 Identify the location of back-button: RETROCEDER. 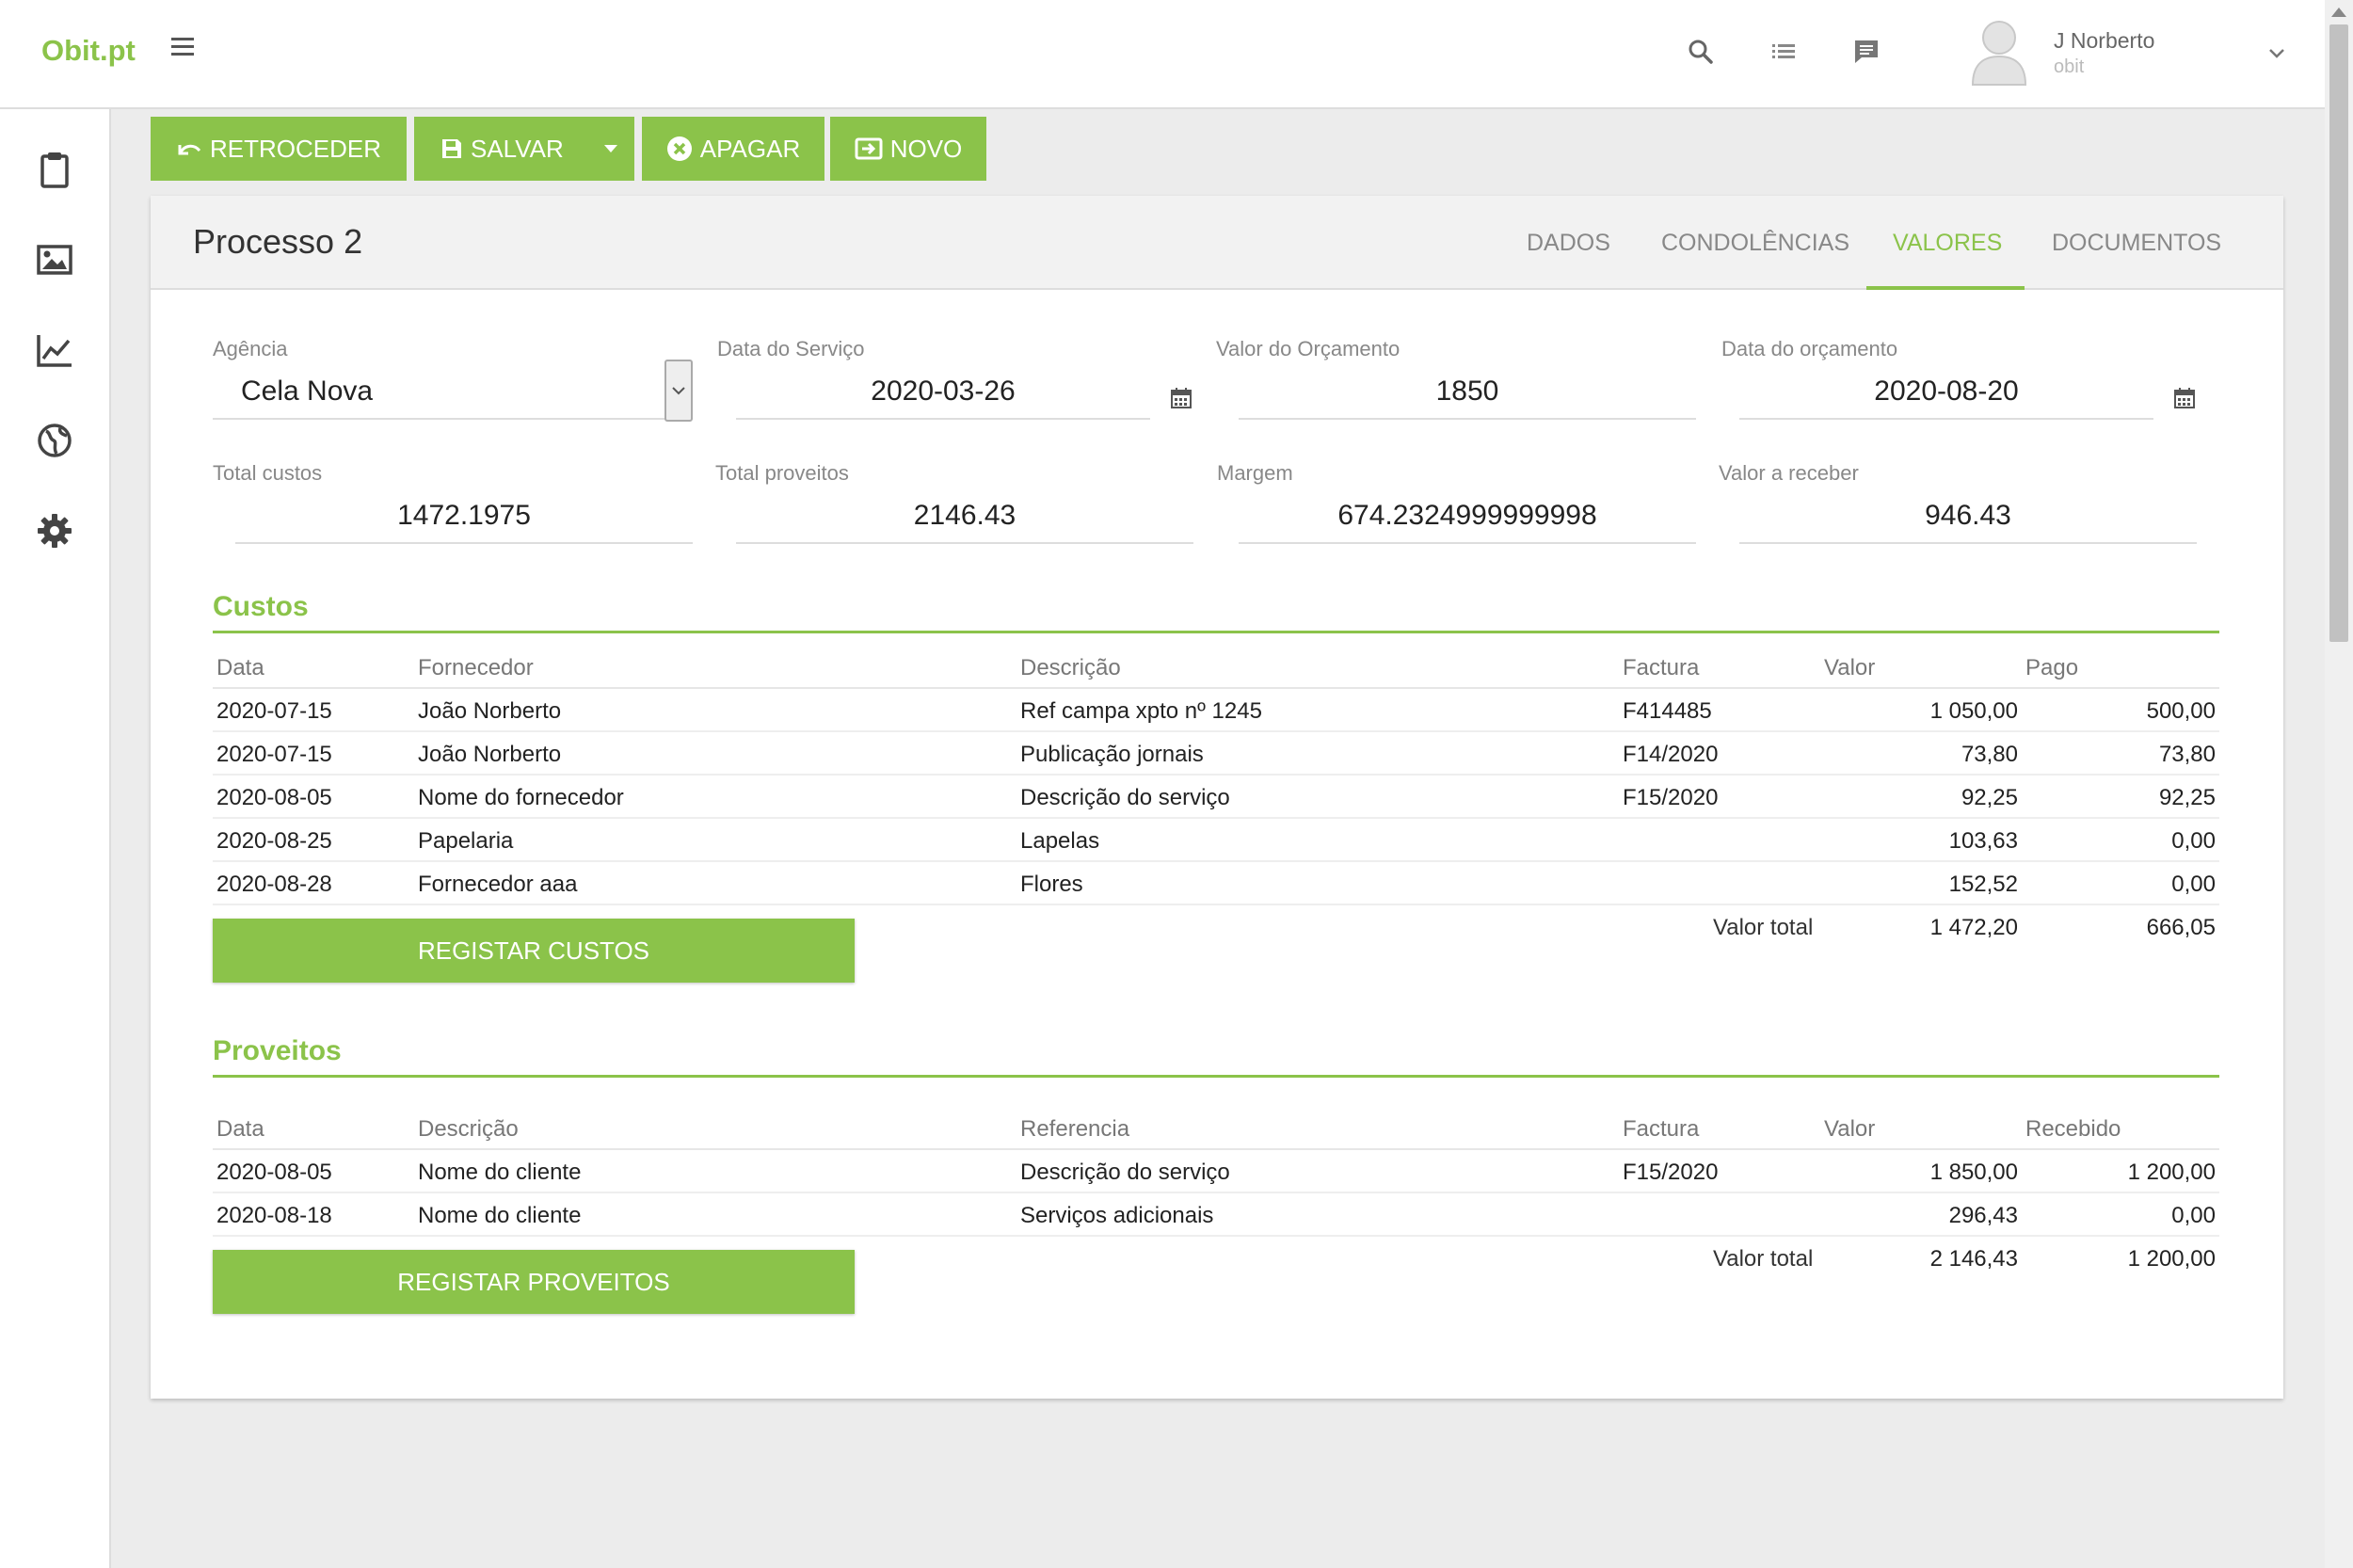
(279, 149).